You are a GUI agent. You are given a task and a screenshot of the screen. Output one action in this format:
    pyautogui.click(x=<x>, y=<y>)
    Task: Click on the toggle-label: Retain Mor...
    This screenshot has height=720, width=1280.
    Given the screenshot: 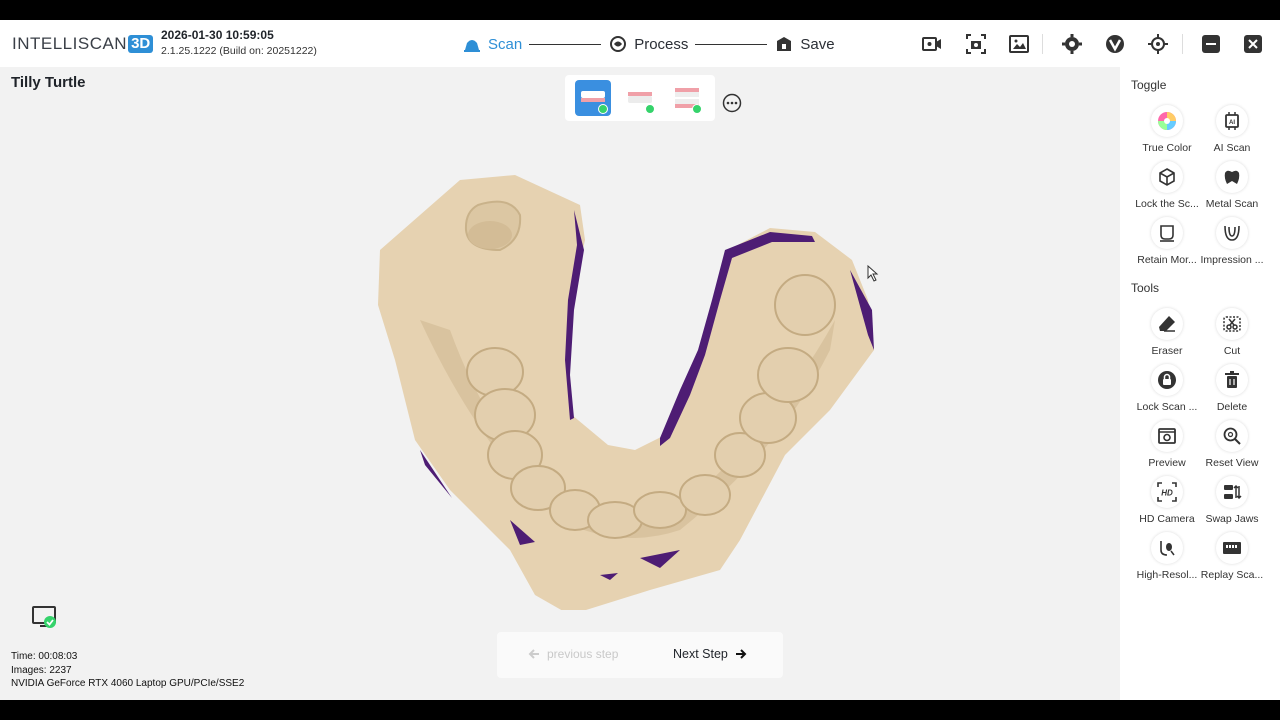 What is the action you would take?
    pyautogui.click(x=1167, y=260)
    